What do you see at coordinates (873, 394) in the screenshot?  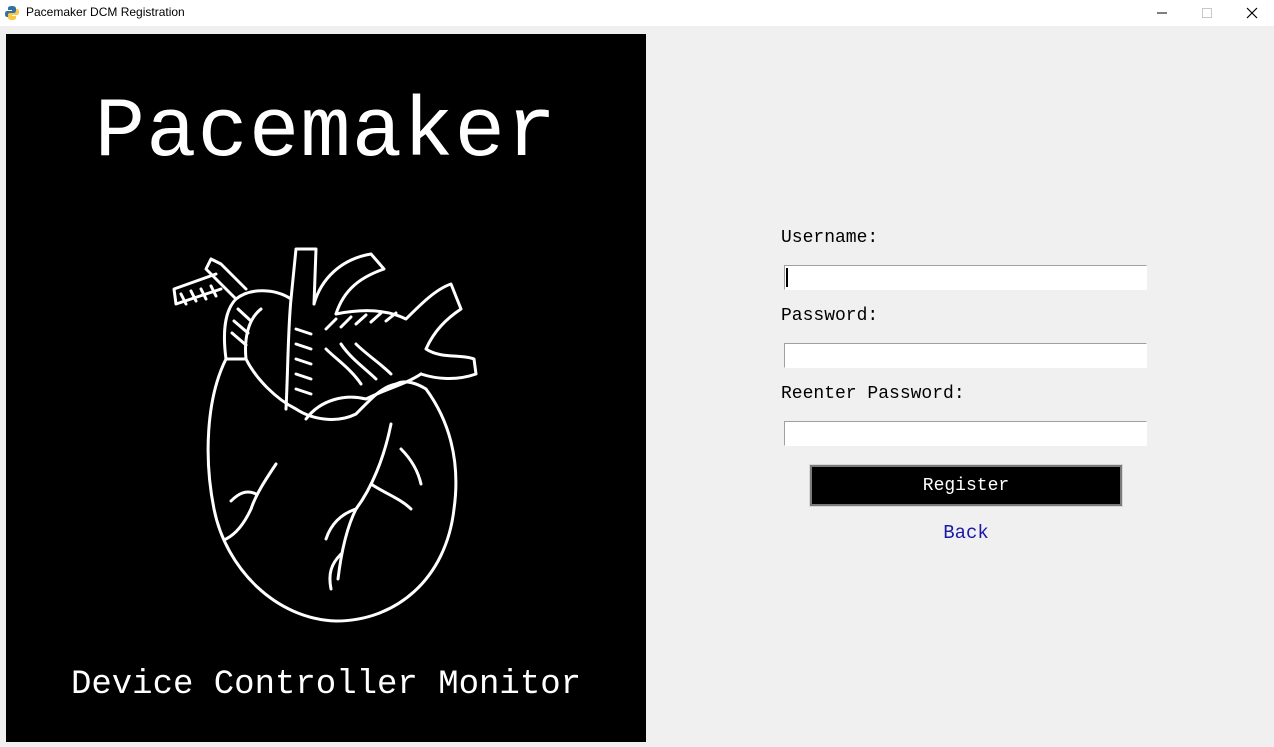 I see `reenter-password-label: Reenter Password:` at bounding box center [873, 394].